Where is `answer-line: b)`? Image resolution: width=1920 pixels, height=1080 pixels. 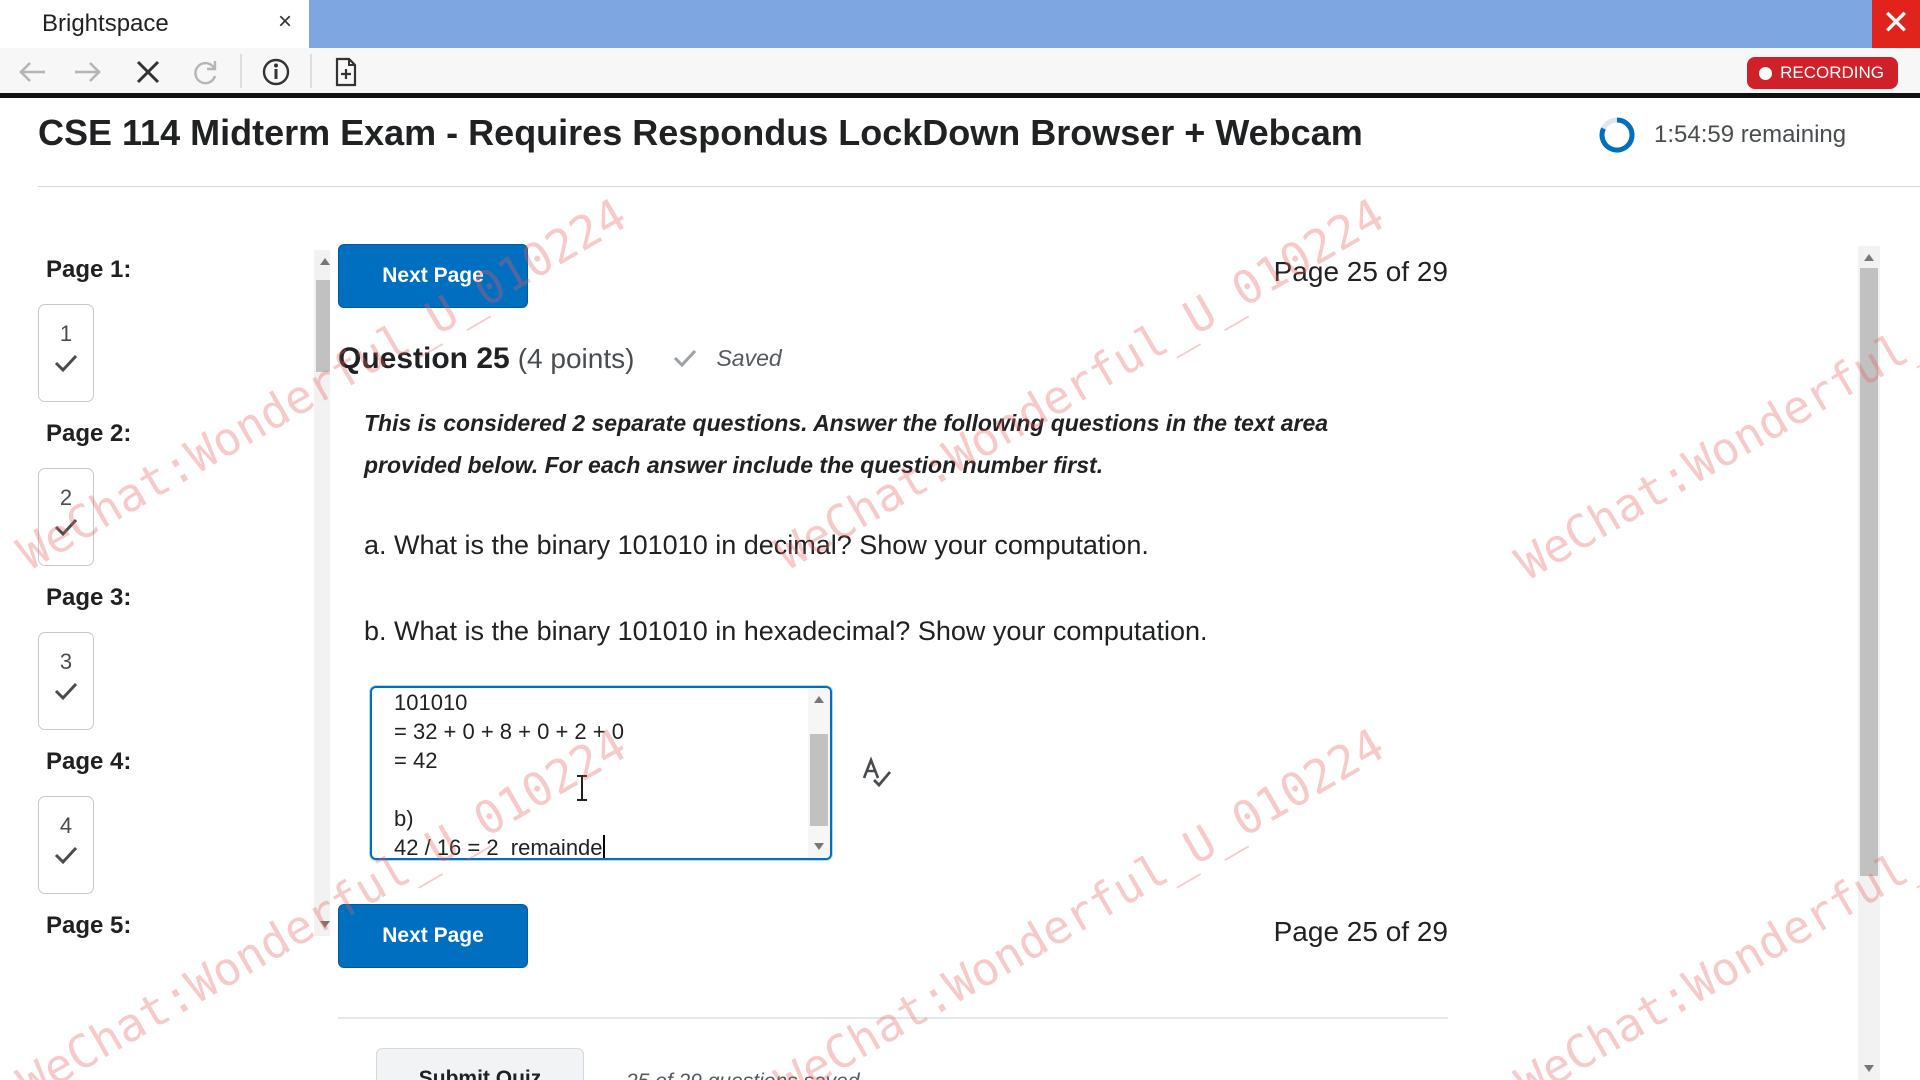 answer-line: b) is located at coordinates (404, 818).